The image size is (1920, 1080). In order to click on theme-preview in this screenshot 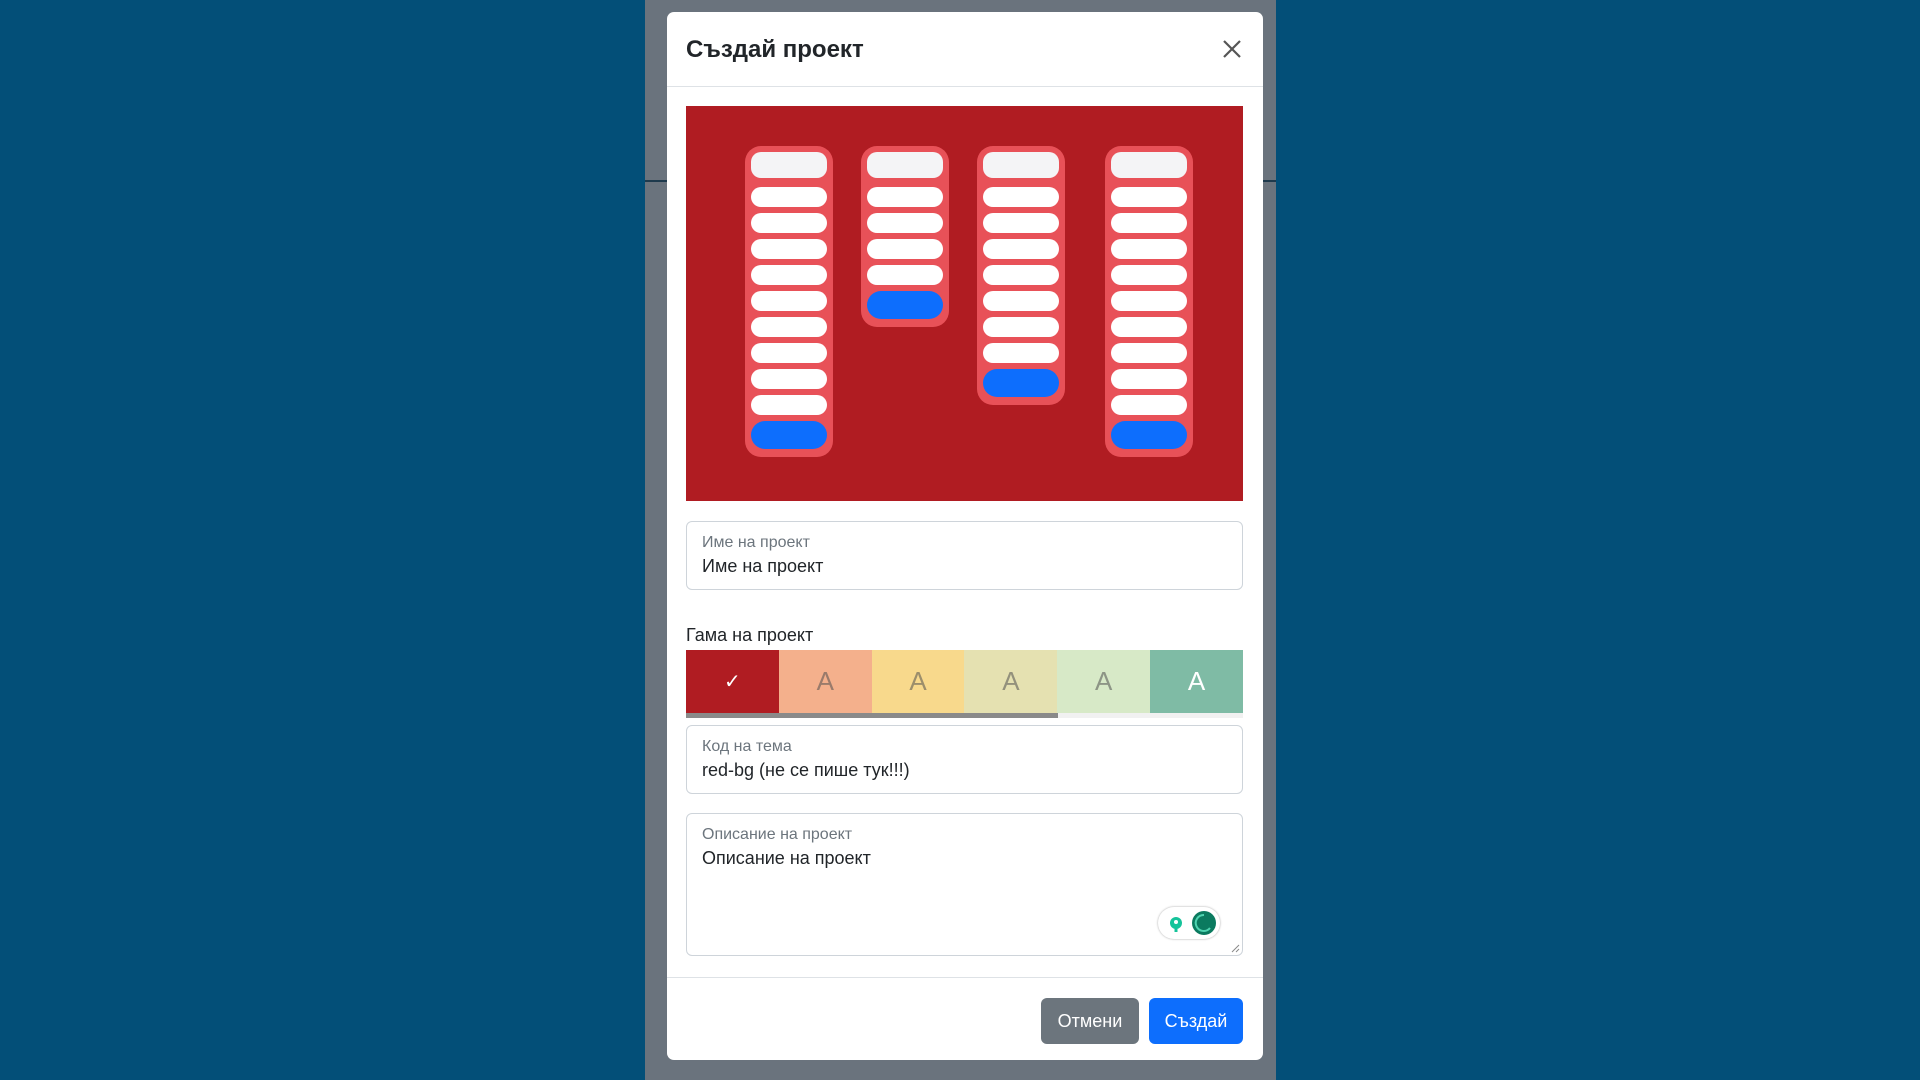, I will do `click(964, 303)`.